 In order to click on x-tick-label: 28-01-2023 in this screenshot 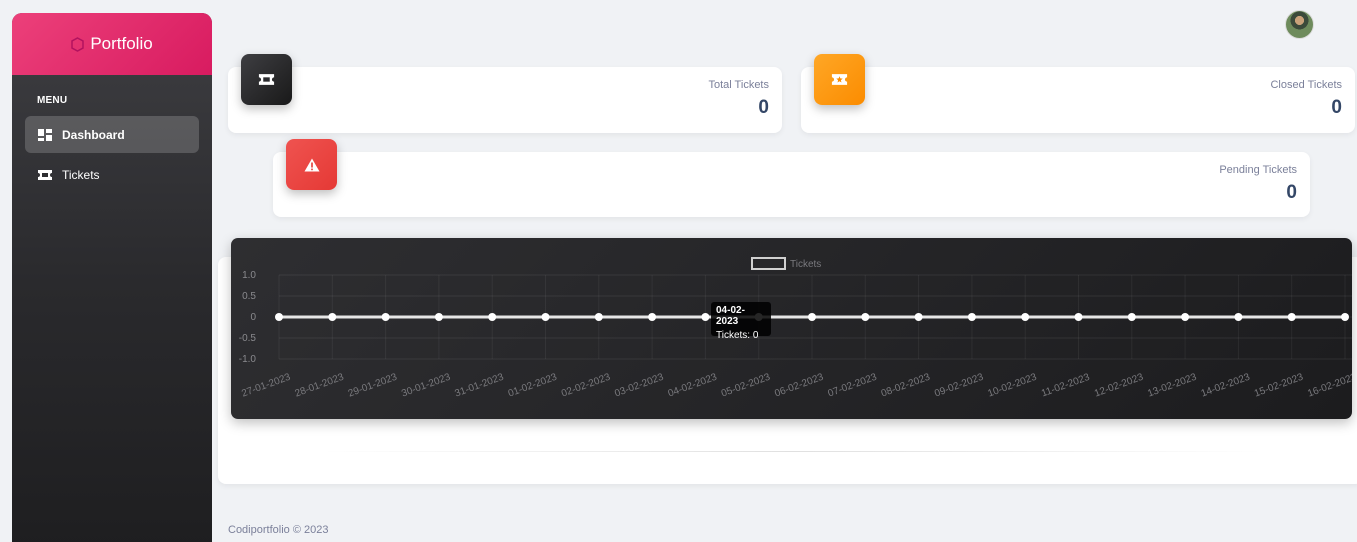, I will do `click(320, 386)`.